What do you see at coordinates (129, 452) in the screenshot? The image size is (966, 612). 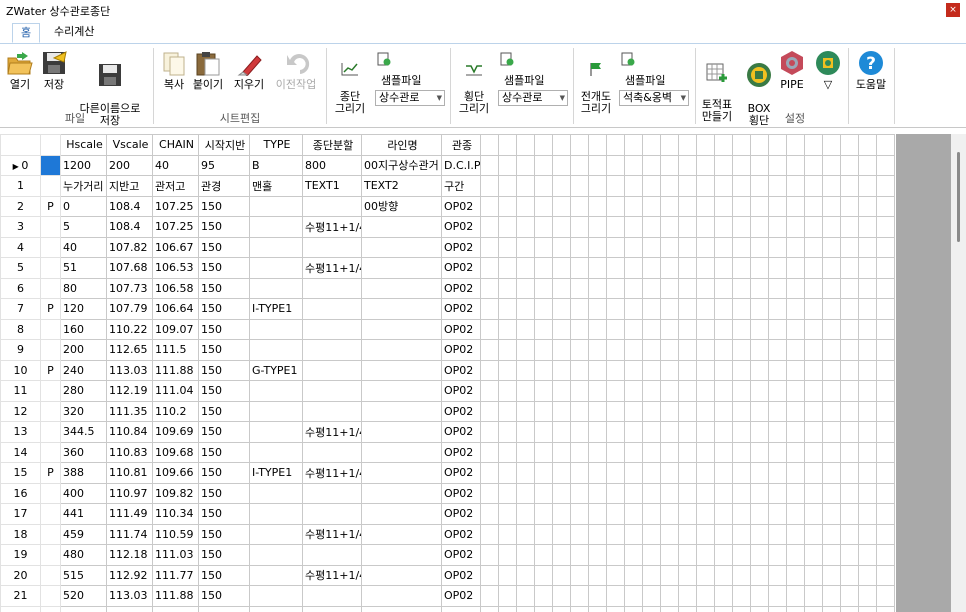 I see `grid-cell: 110.83` at bounding box center [129, 452].